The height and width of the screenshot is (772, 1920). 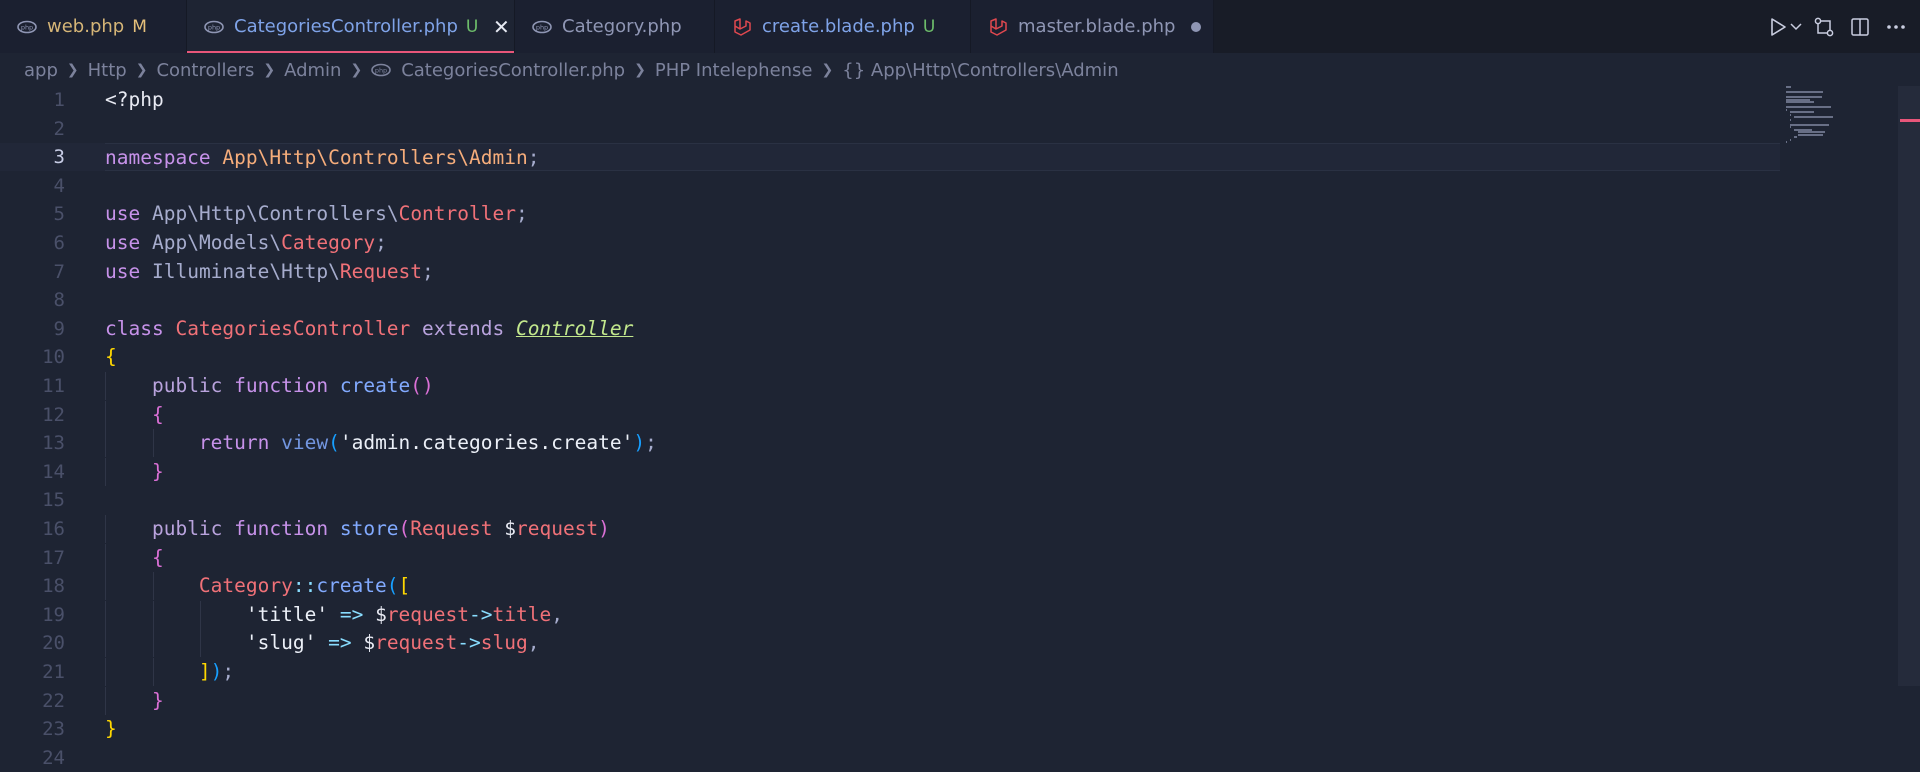 I want to click on line-number: 5, so click(x=32, y=214).